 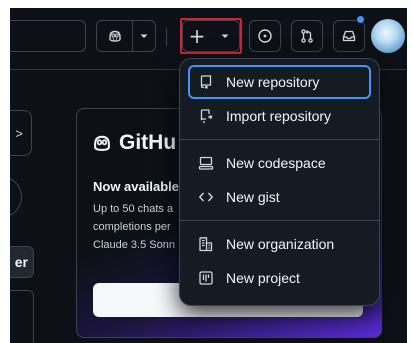 I want to click on inbox-button, so click(x=349, y=36).